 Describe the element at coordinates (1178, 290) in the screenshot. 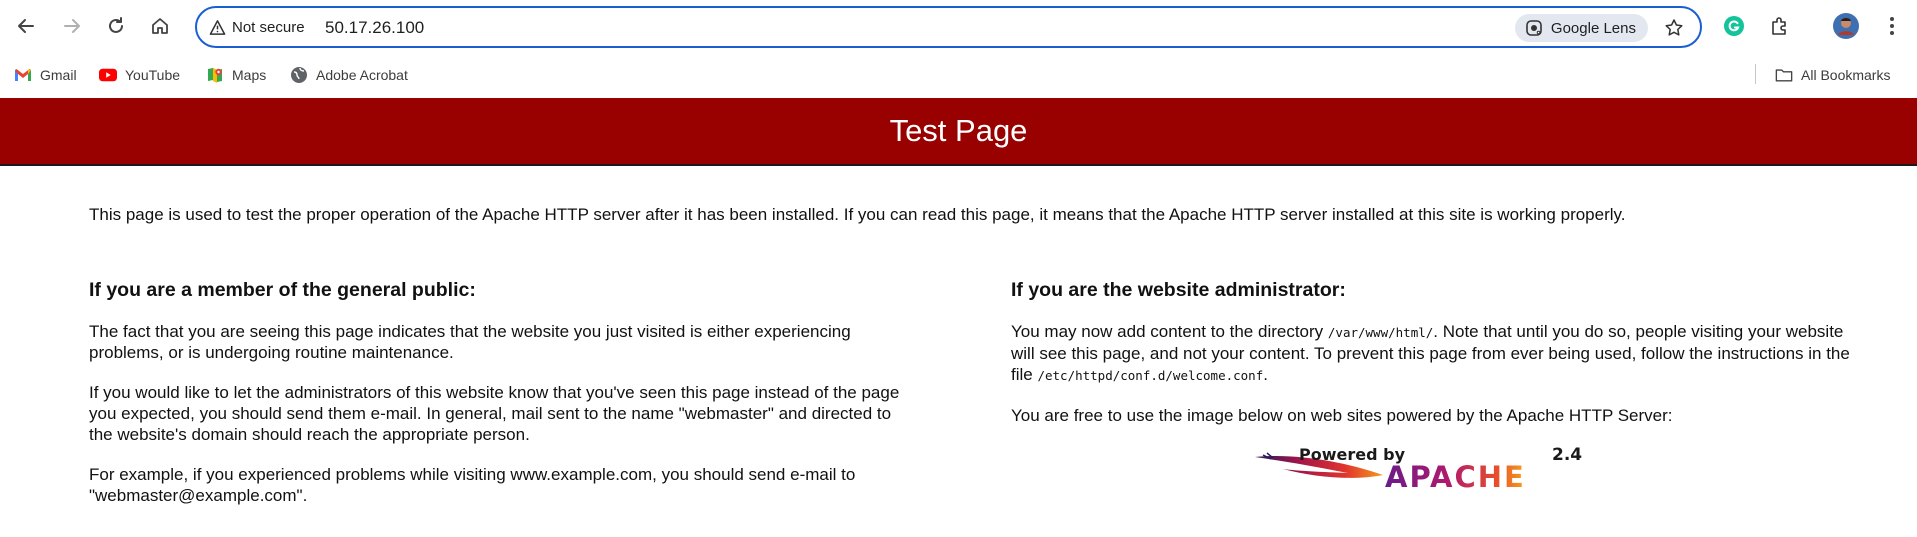

I see `section-heading: If you are the website administrator:` at that location.